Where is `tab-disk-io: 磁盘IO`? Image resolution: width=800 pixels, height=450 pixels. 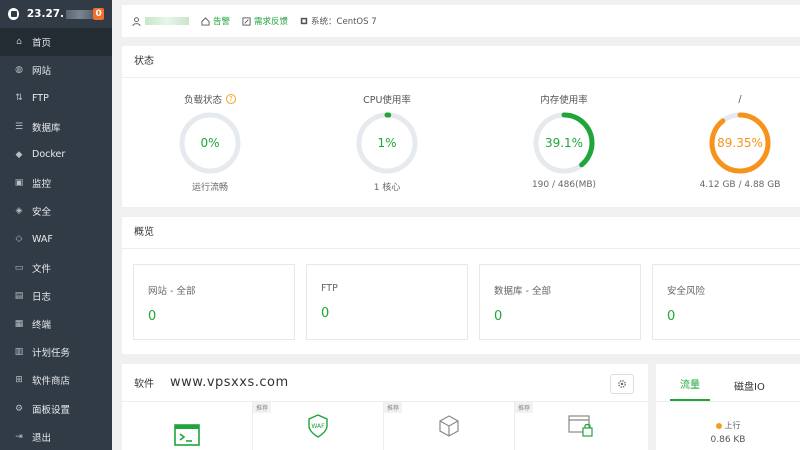 tab-disk-io: 磁盘IO is located at coordinates (749, 389).